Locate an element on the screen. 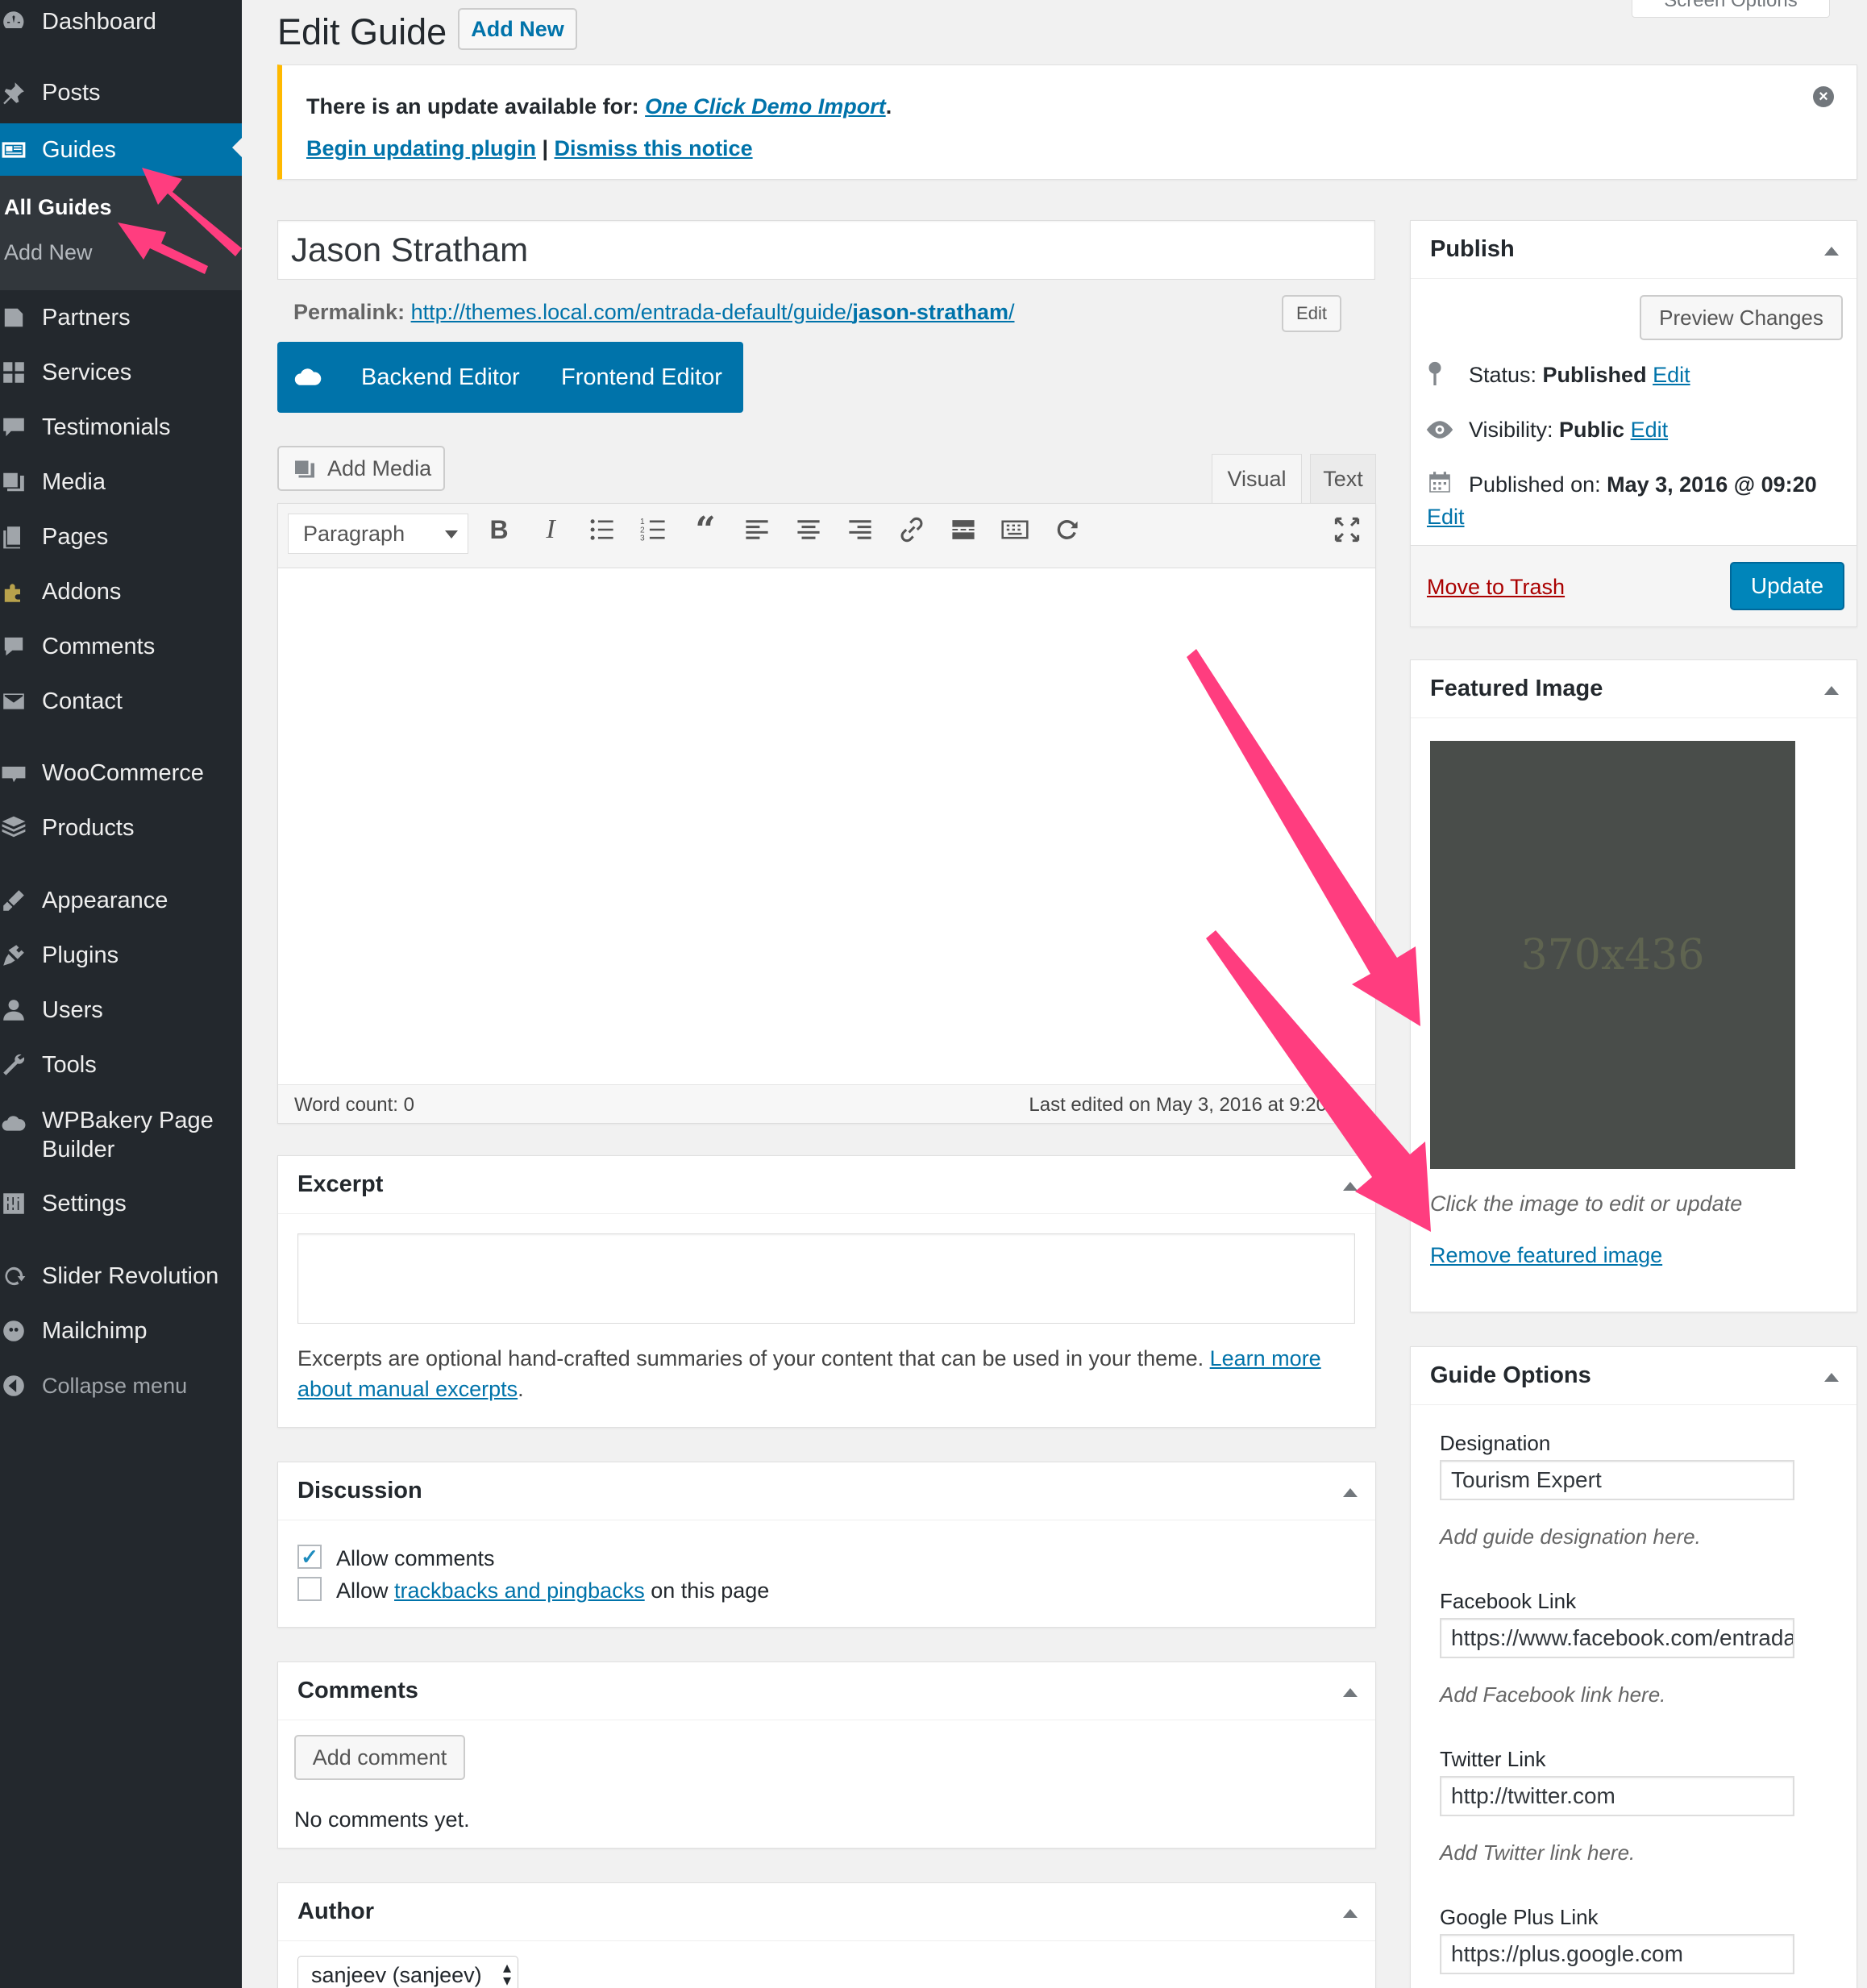  frontend-editor-button: Frontend Editor is located at coordinates (641, 378).